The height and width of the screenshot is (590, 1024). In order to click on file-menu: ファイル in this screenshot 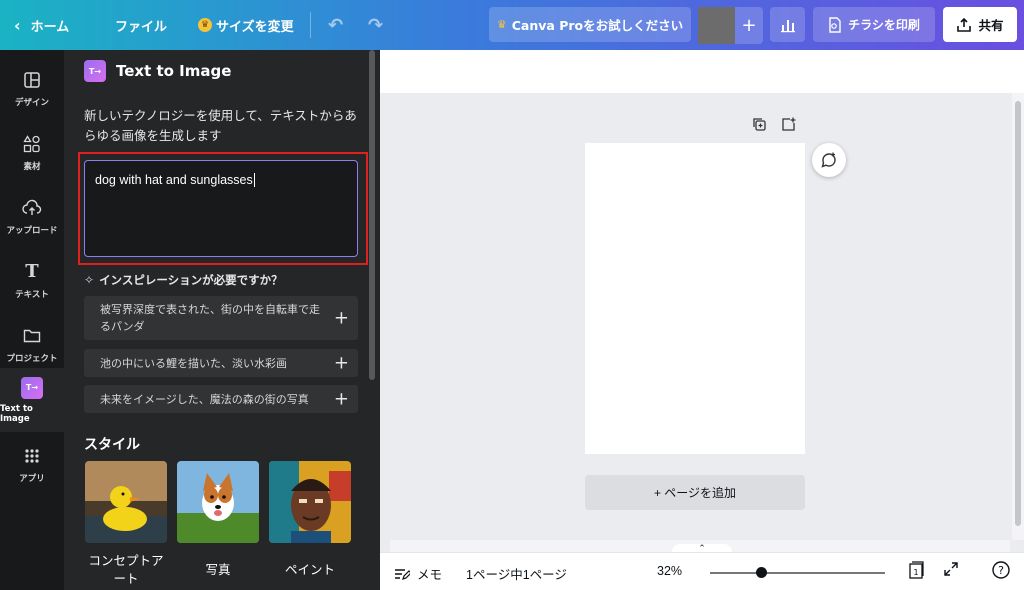, I will do `click(141, 25)`.